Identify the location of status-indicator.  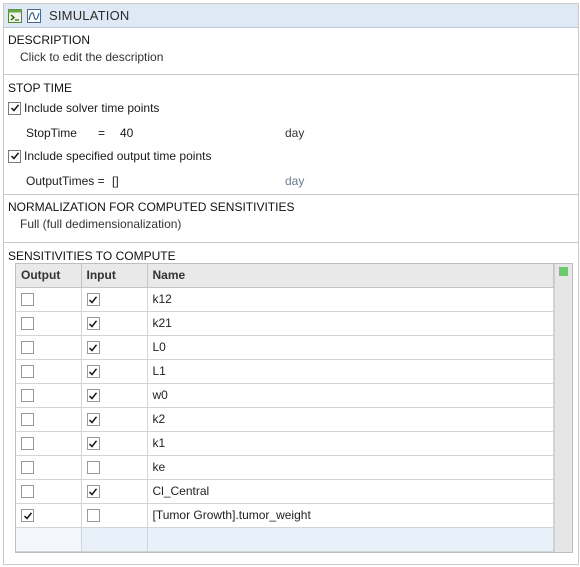
(563, 271).